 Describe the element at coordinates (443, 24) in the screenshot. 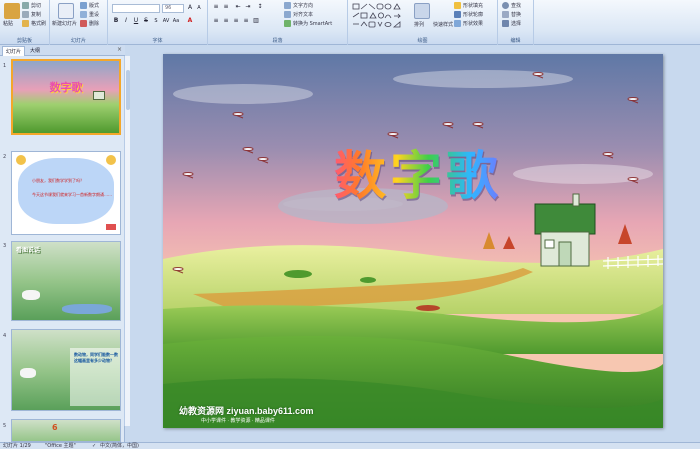

I see `quick-styles-button: 快速样式` at that location.